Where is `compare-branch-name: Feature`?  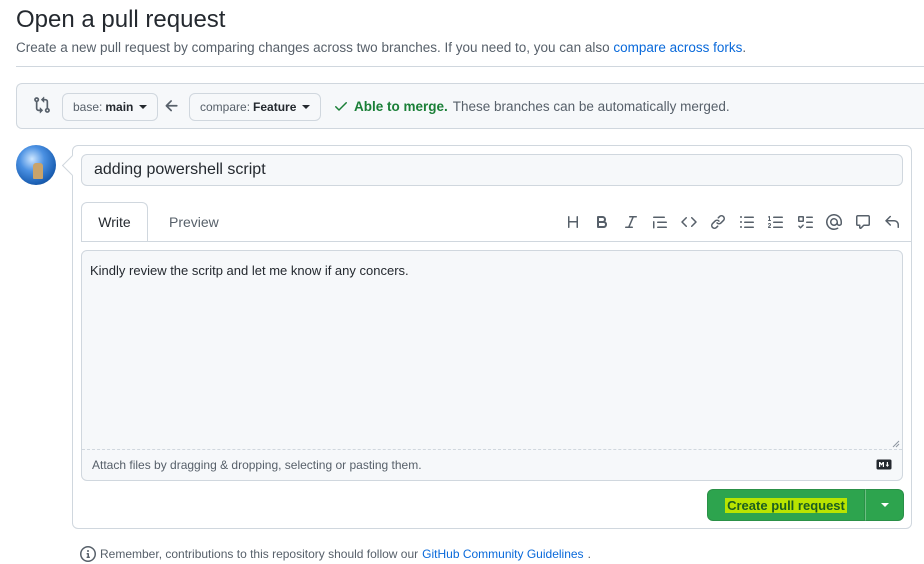 compare-branch-name: Feature is located at coordinates (275, 107).